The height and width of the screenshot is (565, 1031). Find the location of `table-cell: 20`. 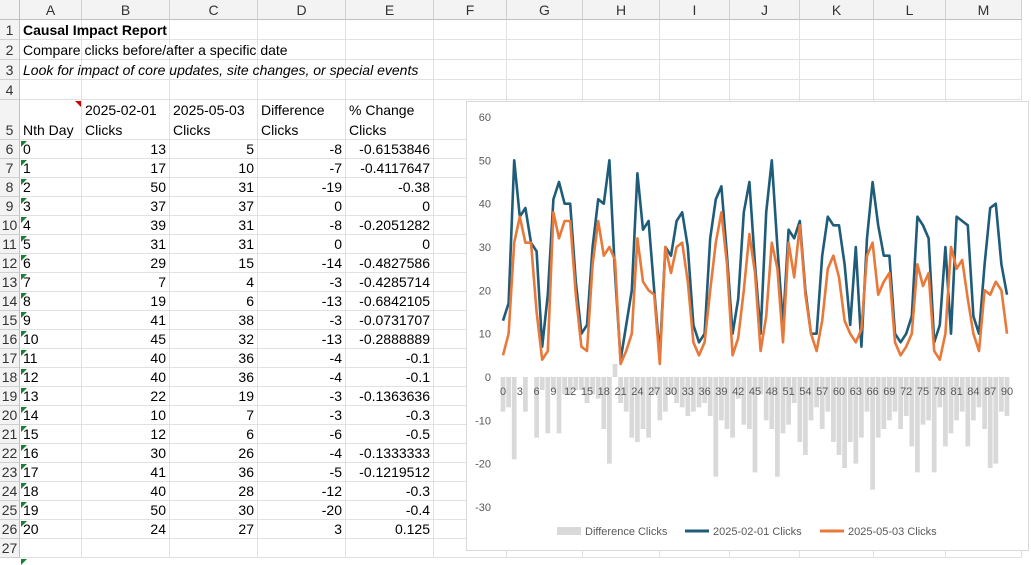

table-cell: 20 is located at coordinates (51, 529).